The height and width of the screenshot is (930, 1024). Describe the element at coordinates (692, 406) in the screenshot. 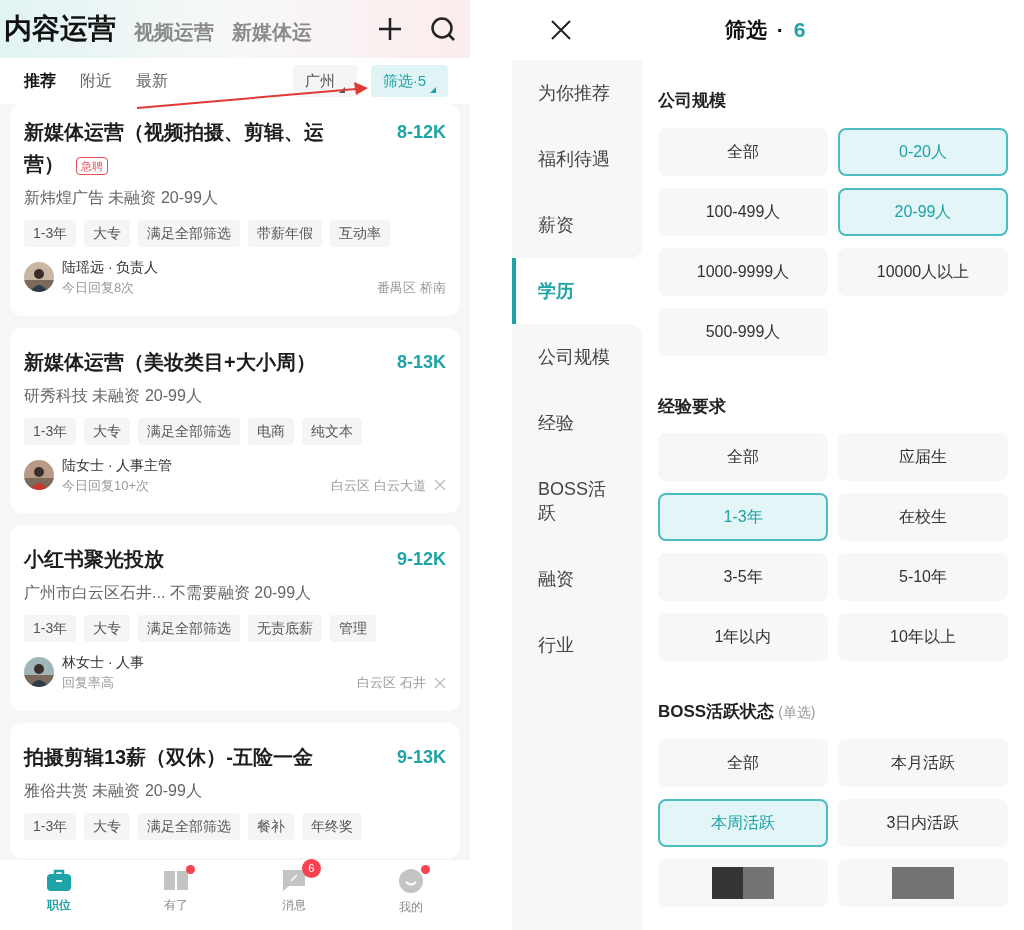

I see `section-title: 经验要求` at that location.